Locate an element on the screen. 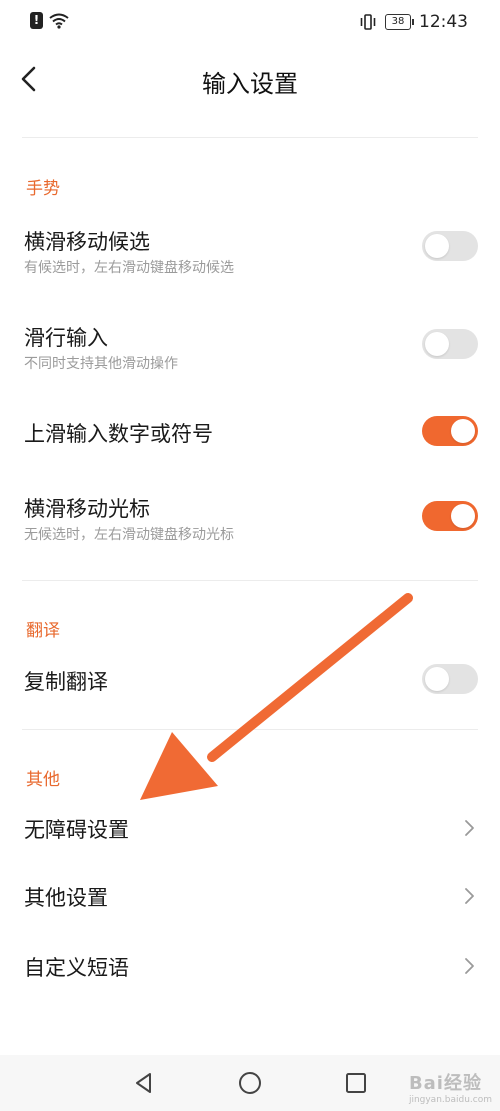 The image size is (500, 1111). setting-label: 横滑移动光标 is located at coordinates (87, 509).